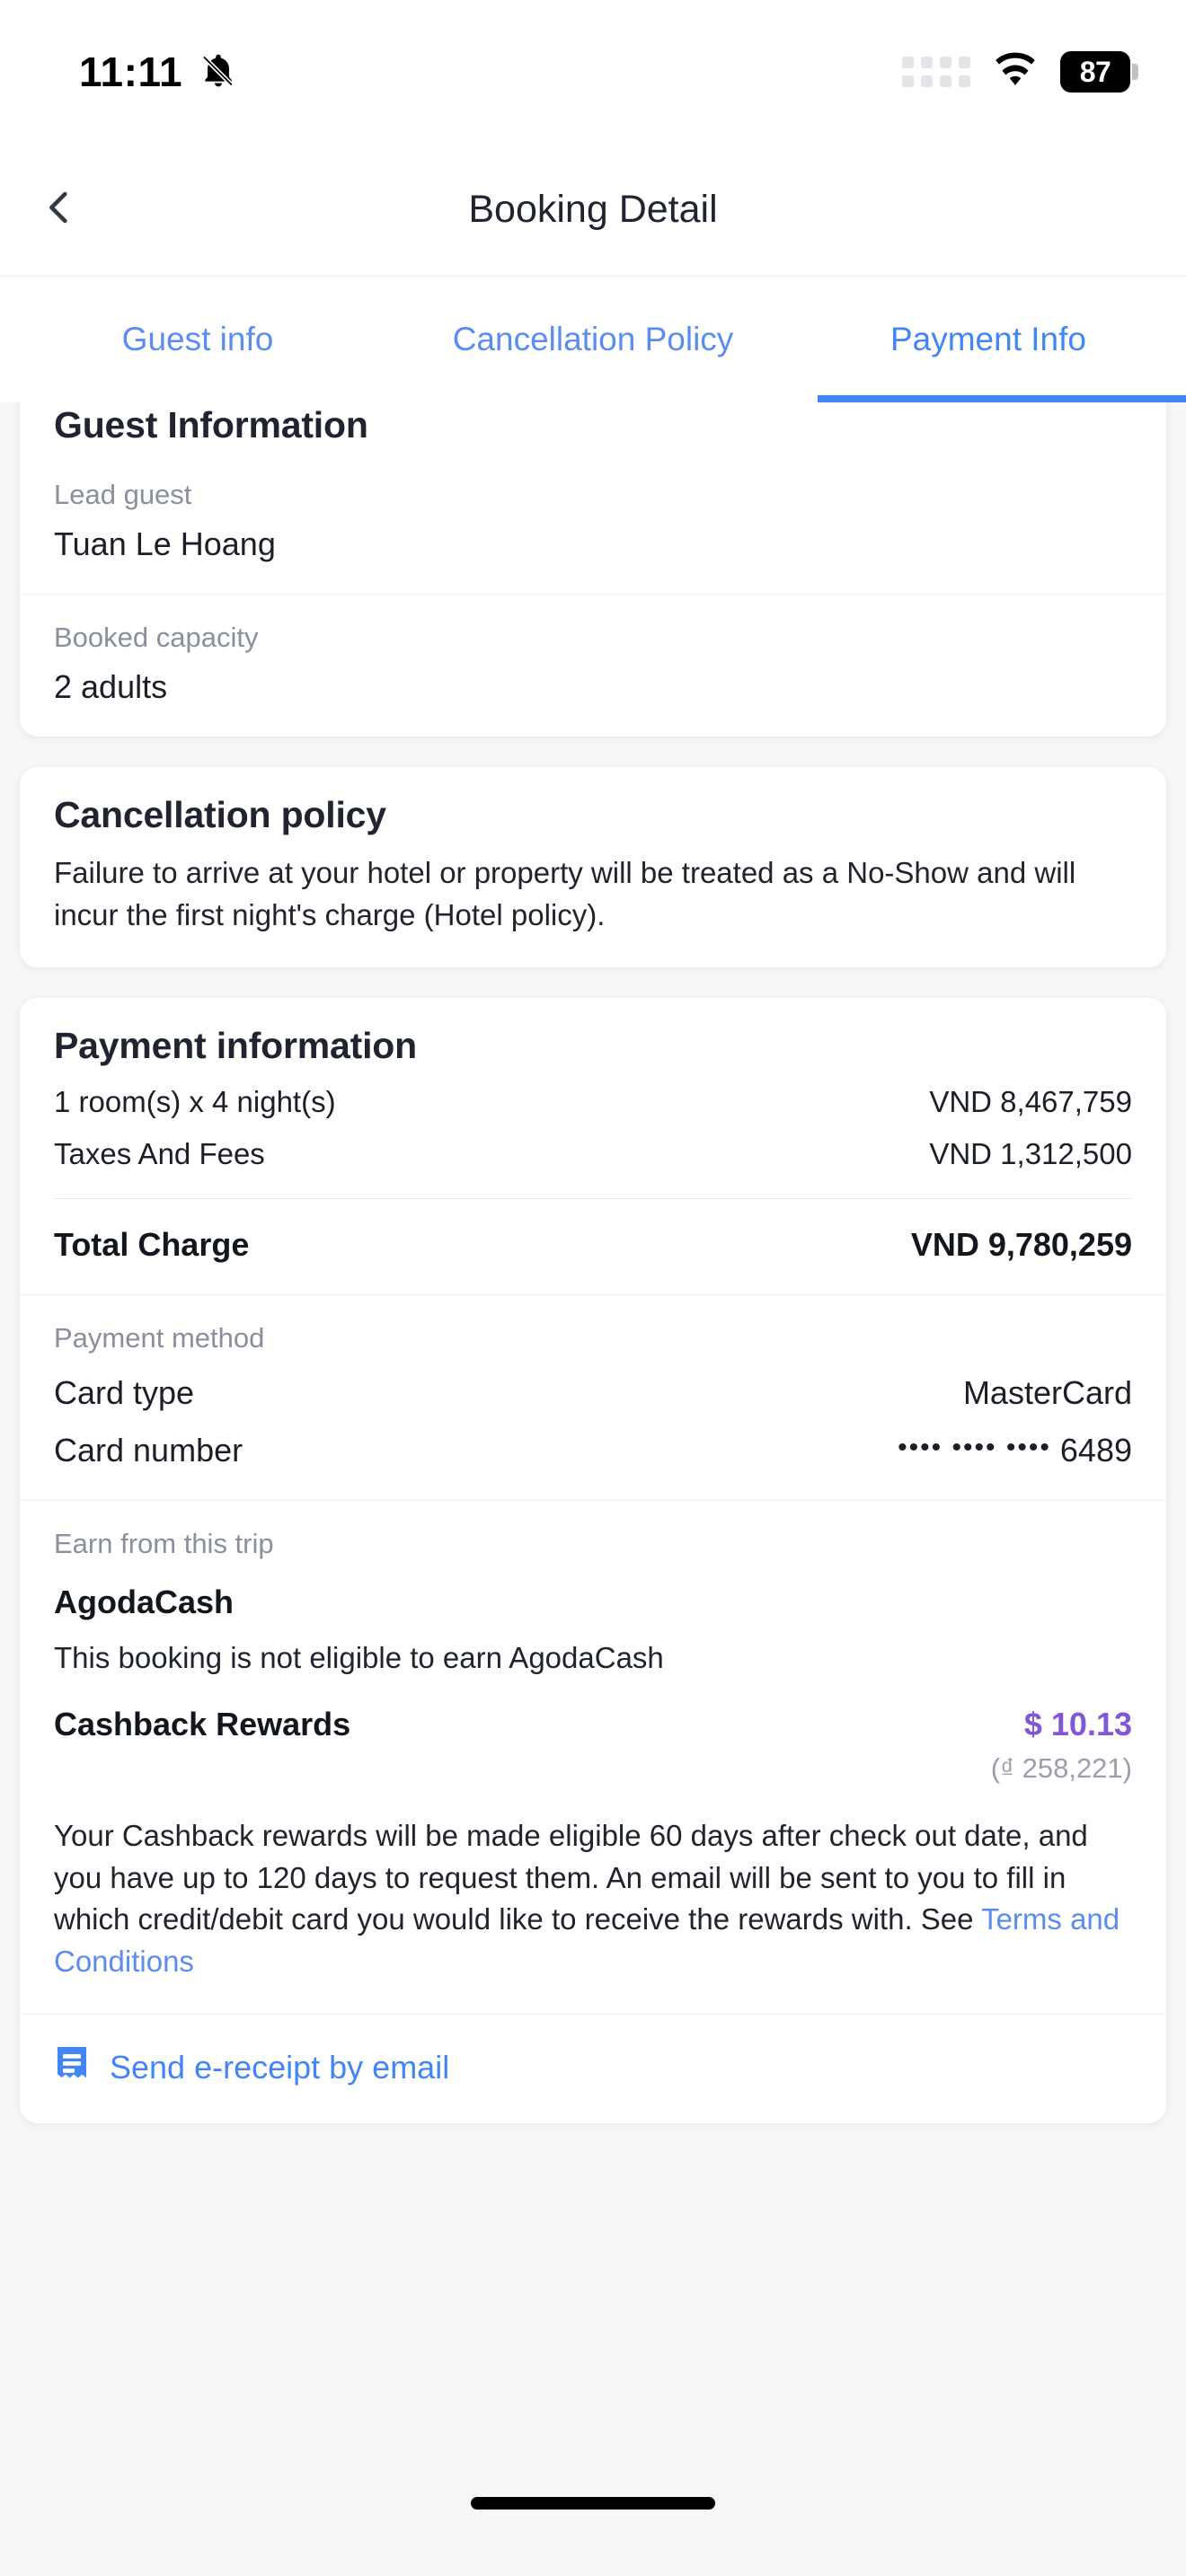 The width and height of the screenshot is (1186, 2576). What do you see at coordinates (593, 1745) in the screenshot?
I see `cashback-rewards-row: Cashback Rewards $ 10.13 (₫ 258,221)` at bounding box center [593, 1745].